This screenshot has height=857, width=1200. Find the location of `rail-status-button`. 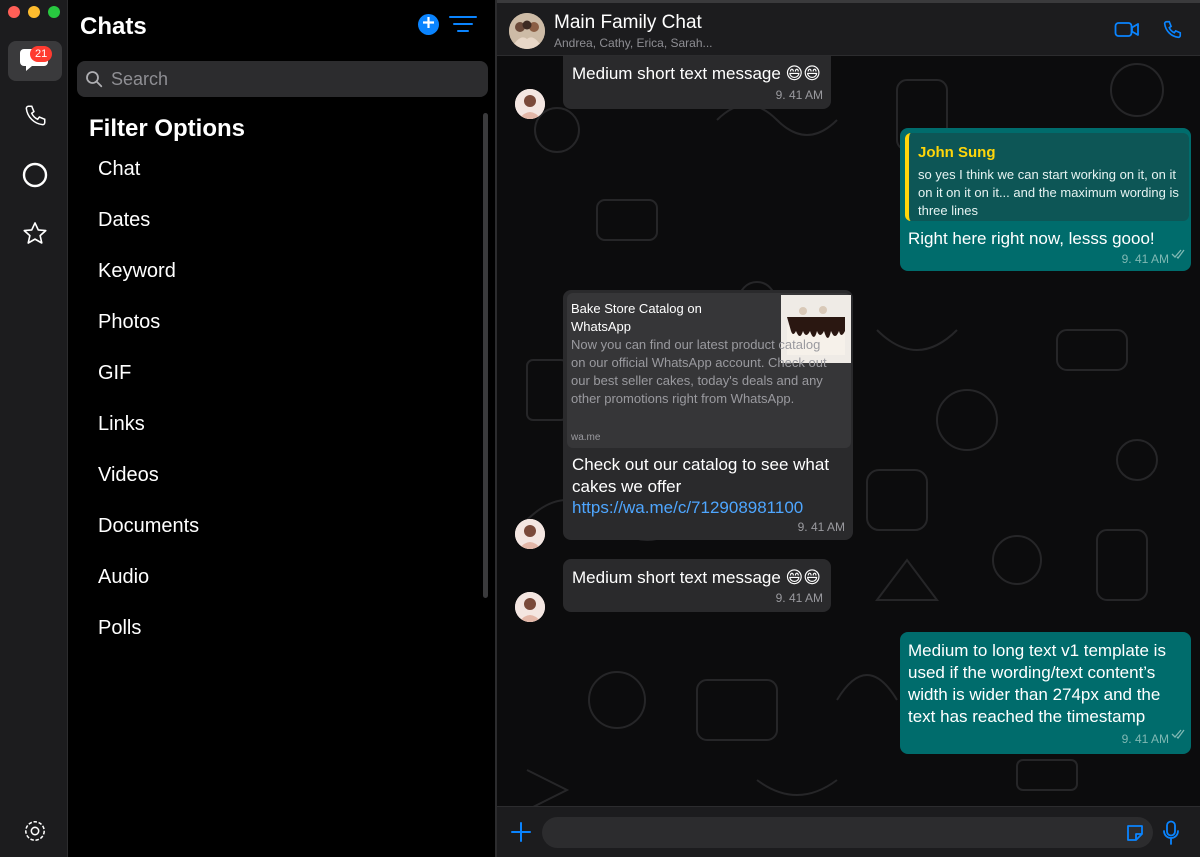

rail-status-button is located at coordinates (35, 177).